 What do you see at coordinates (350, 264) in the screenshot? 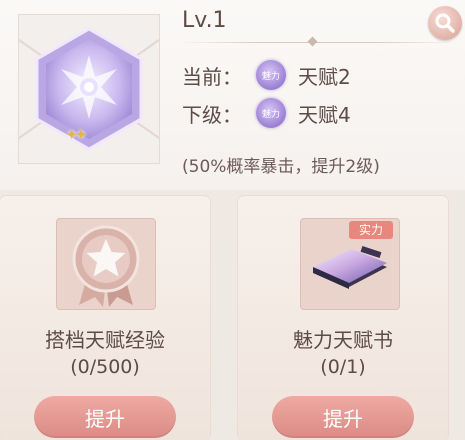
I see `item-icon-frame: 实力` at bounding box center [350, 264].